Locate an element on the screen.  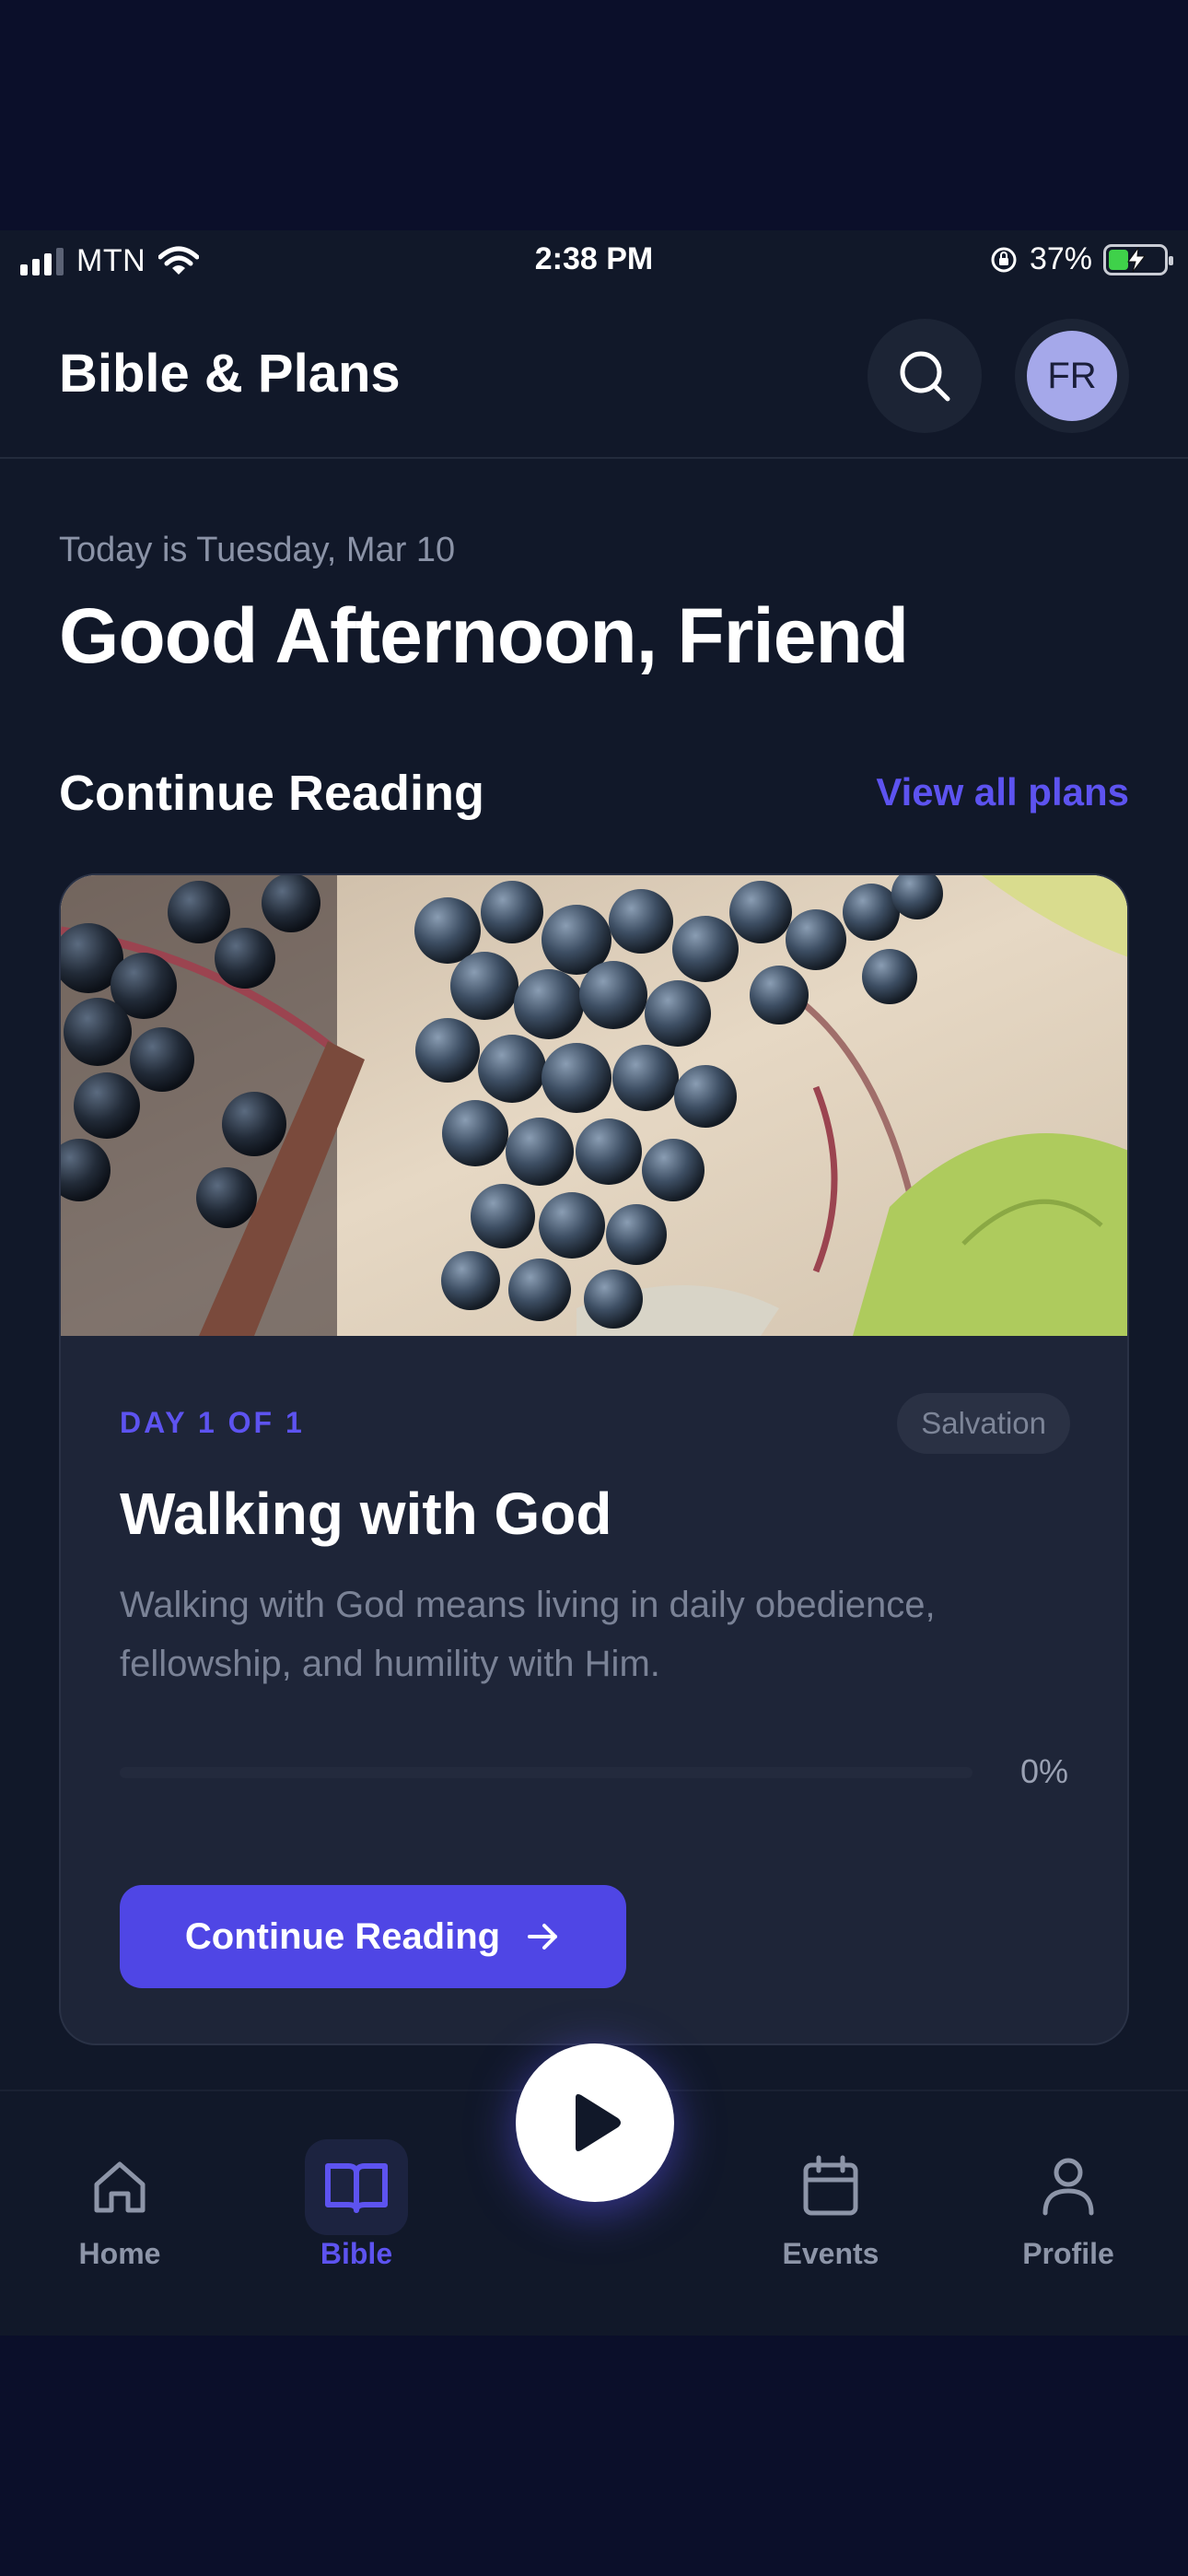
plan-progress-label: 0% is located at coordinates (1043, 1771).